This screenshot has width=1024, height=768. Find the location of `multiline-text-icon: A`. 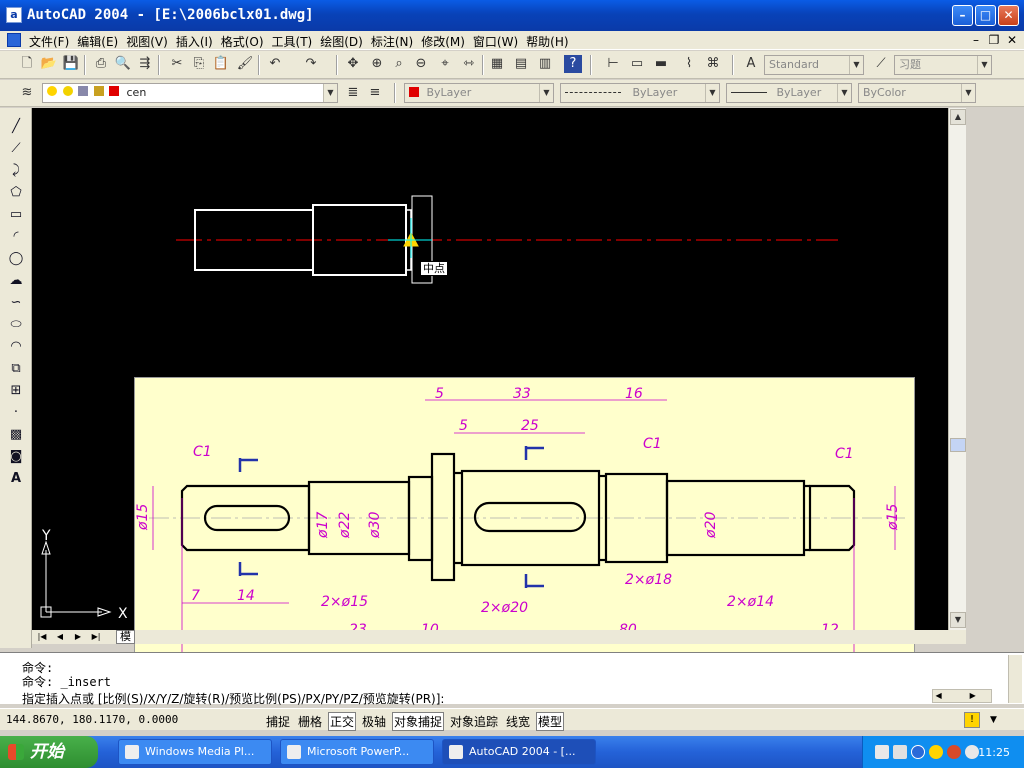

multiline-text-icon: A is located at coordinates (16, 479).